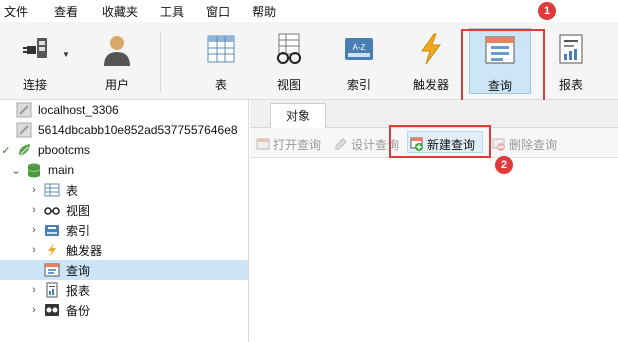  Describe the element at coordinates (22, 11) in the screenshot. I see `menu-file: 文件` at that location.